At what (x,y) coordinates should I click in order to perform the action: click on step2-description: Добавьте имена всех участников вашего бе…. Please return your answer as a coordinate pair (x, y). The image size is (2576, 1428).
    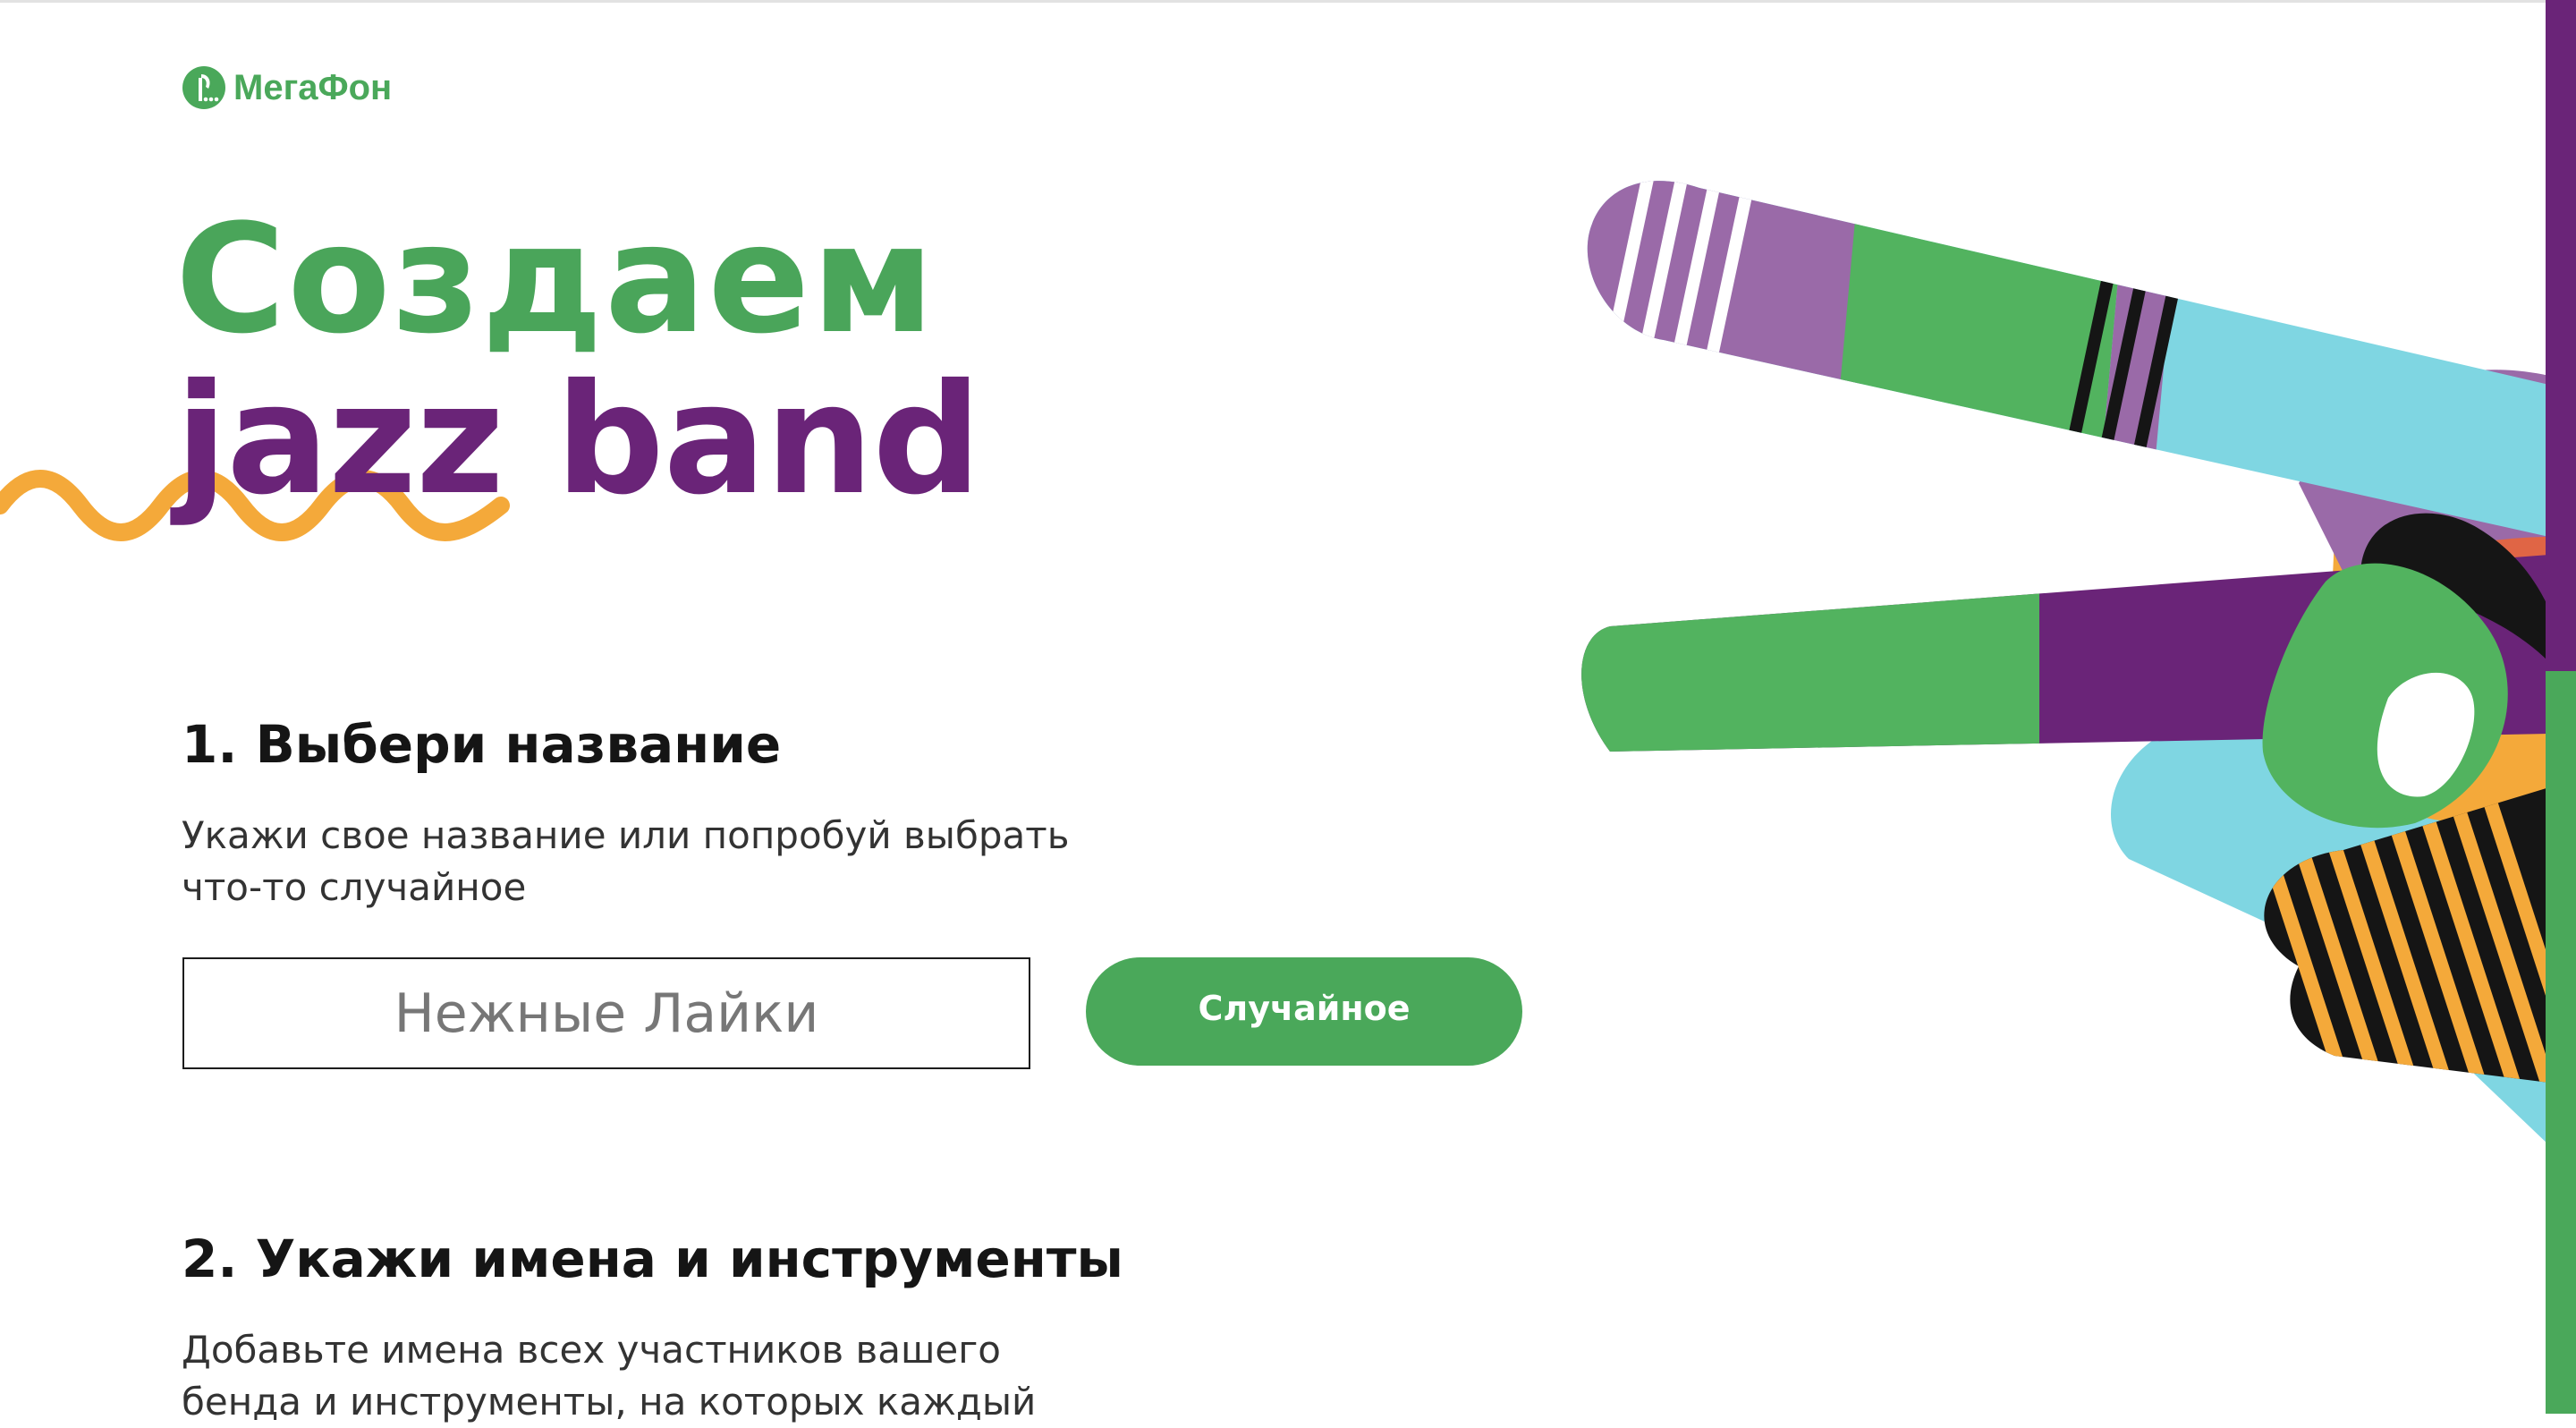
    Looking at the image, I should click on (609, 1376).